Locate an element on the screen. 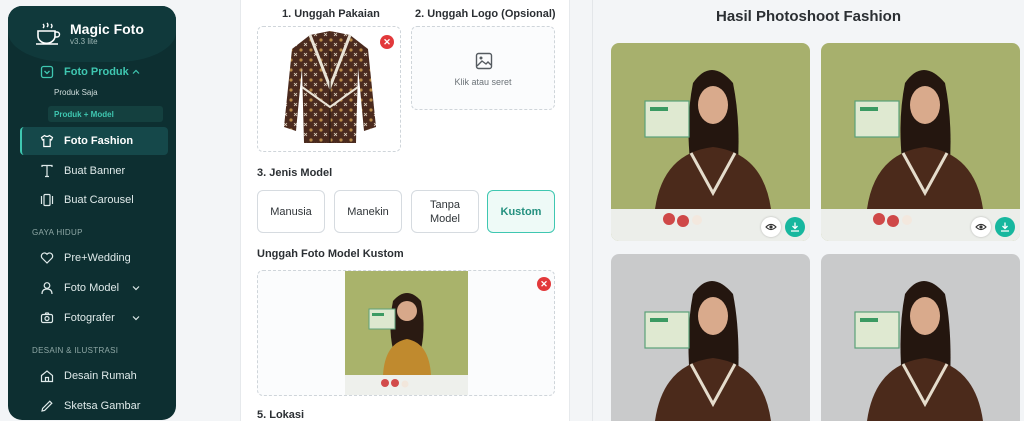 The width and height of the screenshot is (1024, 421). section-label-gaya-hidup: GAYA HIDUP is located at coordinates (57, 232).